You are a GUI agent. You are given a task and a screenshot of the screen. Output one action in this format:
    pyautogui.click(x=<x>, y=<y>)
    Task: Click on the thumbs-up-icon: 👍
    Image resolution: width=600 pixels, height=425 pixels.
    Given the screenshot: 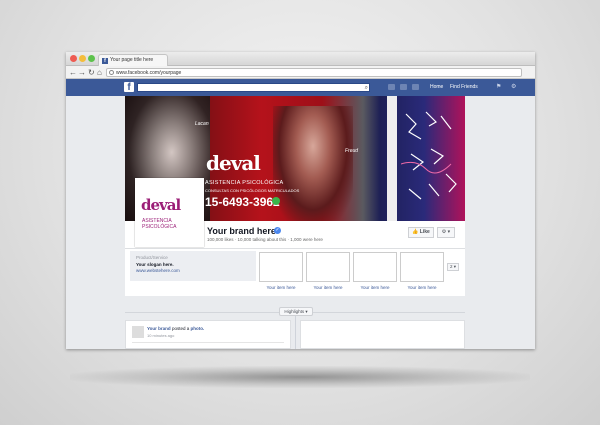 What is the action you would take?
    pyautogui.click(x=415, y=232)
    